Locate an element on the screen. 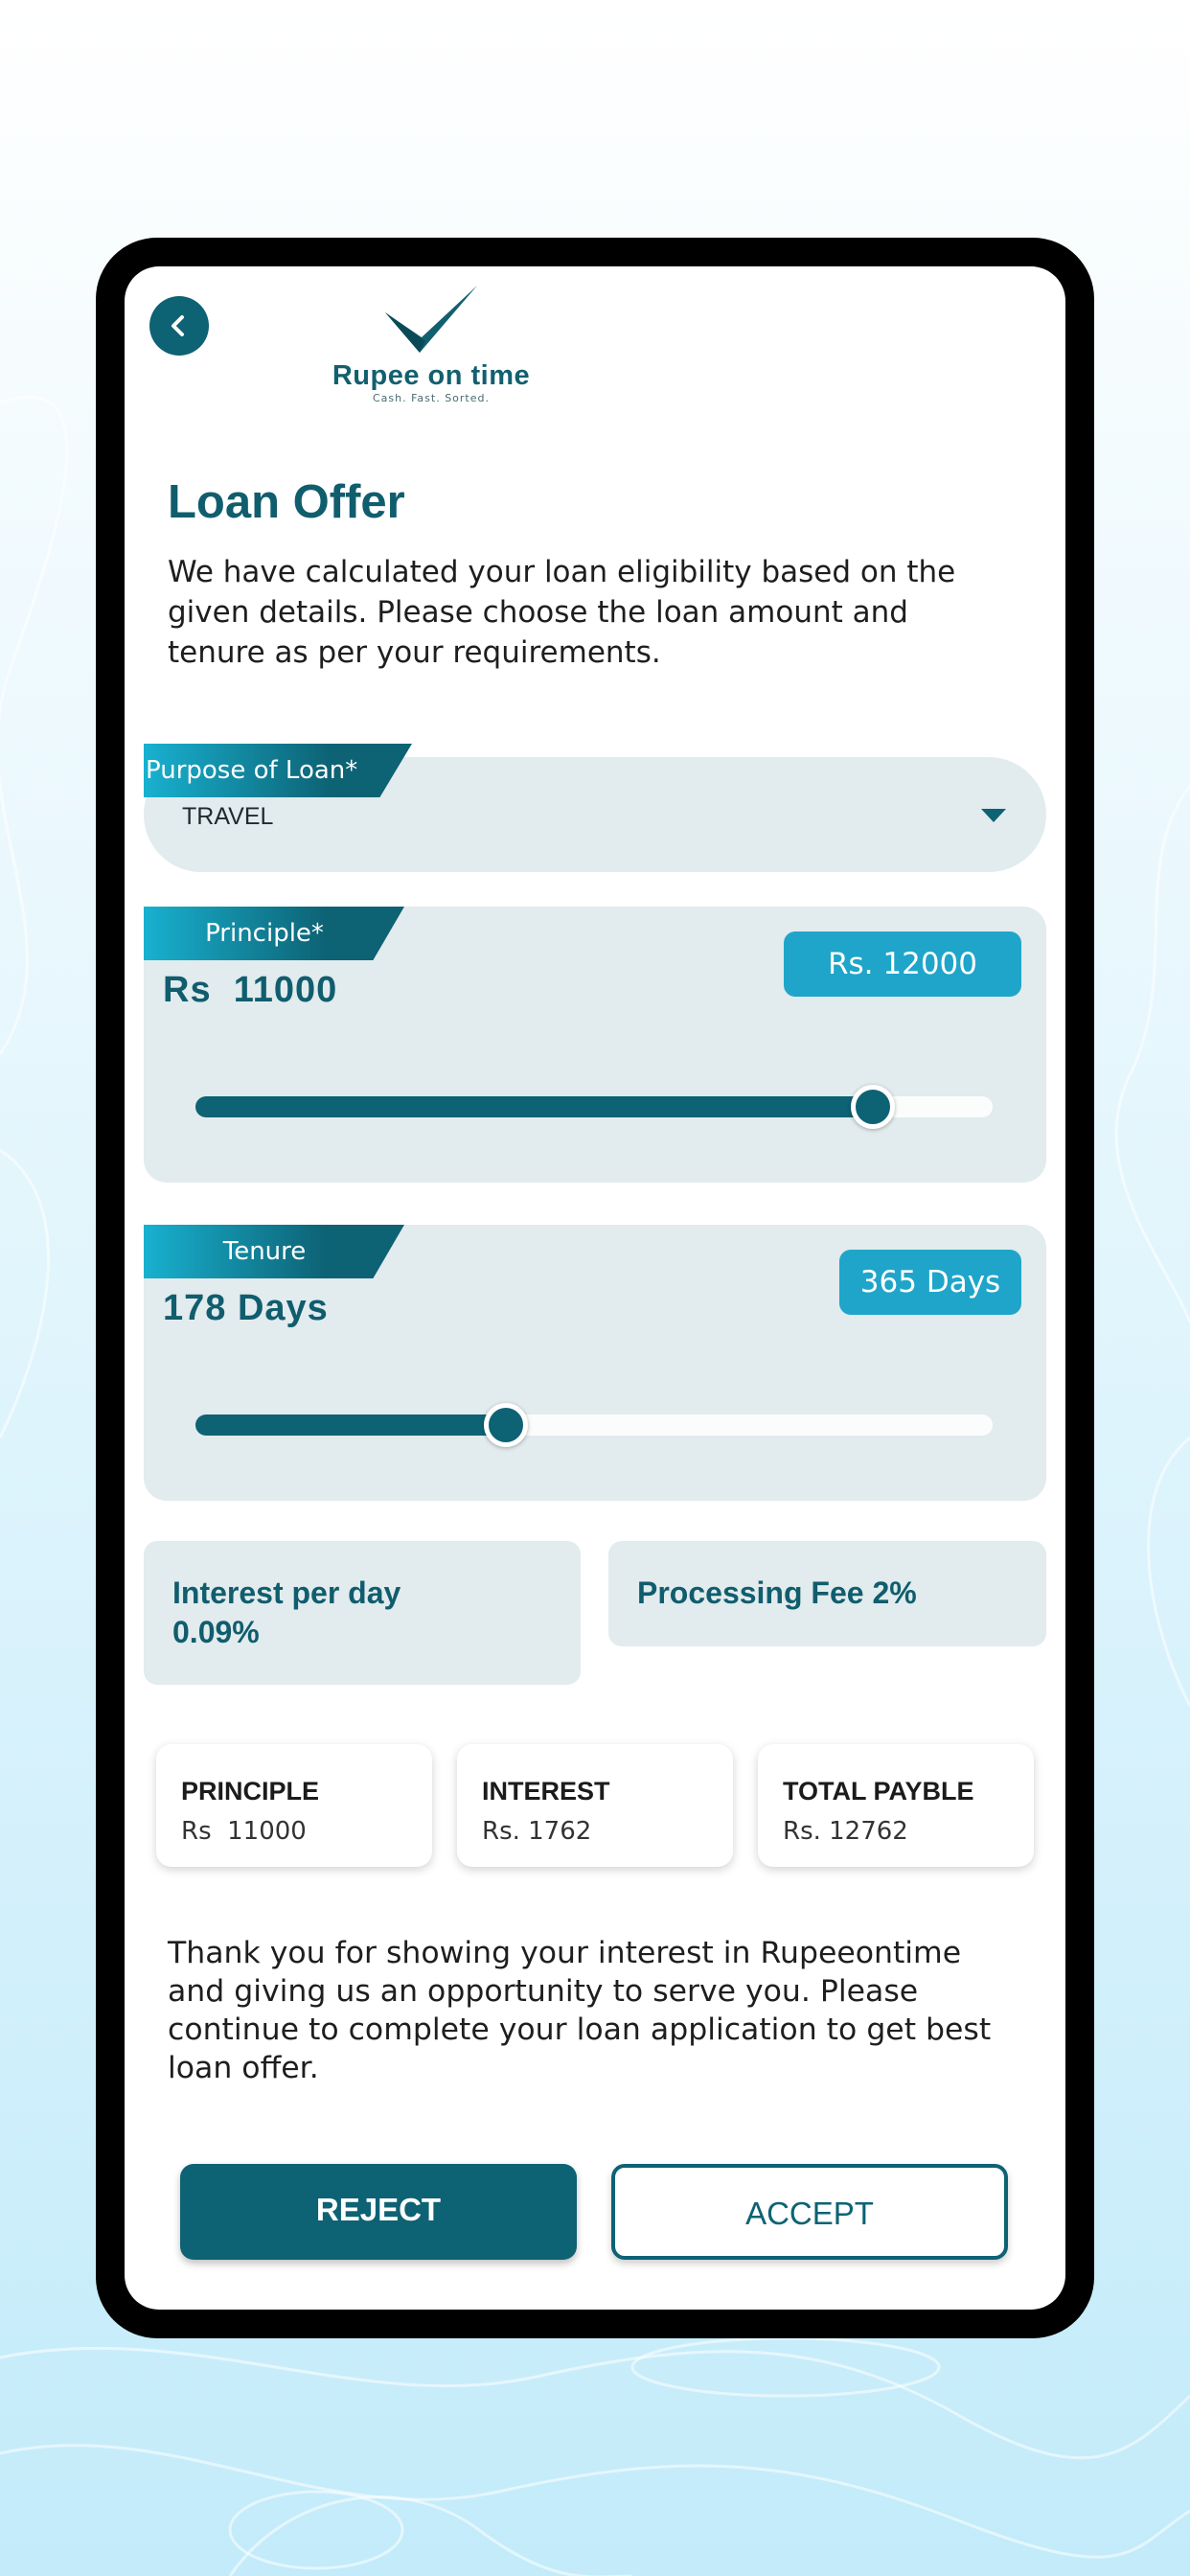  checkmark-logo-icon is located at coordinates (431, 319).